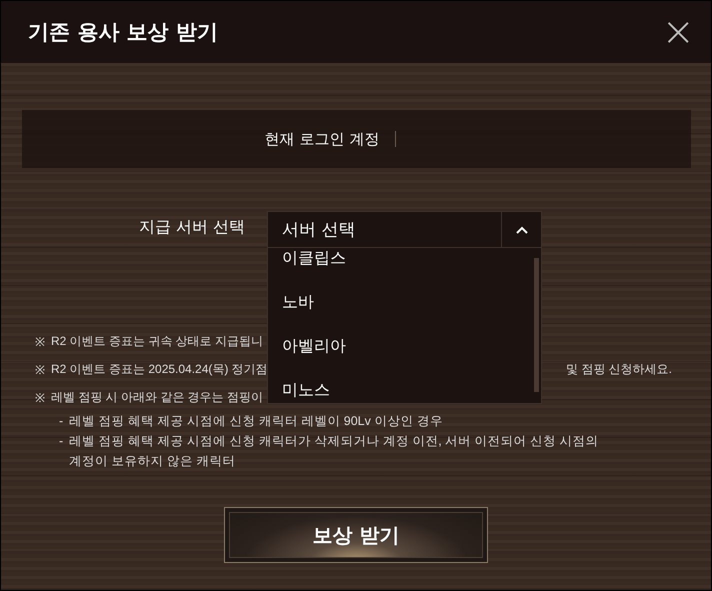  I want to click on note-text: 레벨 점핑 혜택 제공 시점에 신청 캐릭터가 삭제되거나 계정 이전, 서버 이전되어 신청 시점의 계정이 보유하지 않은 캐릭터, so click(334, 451).